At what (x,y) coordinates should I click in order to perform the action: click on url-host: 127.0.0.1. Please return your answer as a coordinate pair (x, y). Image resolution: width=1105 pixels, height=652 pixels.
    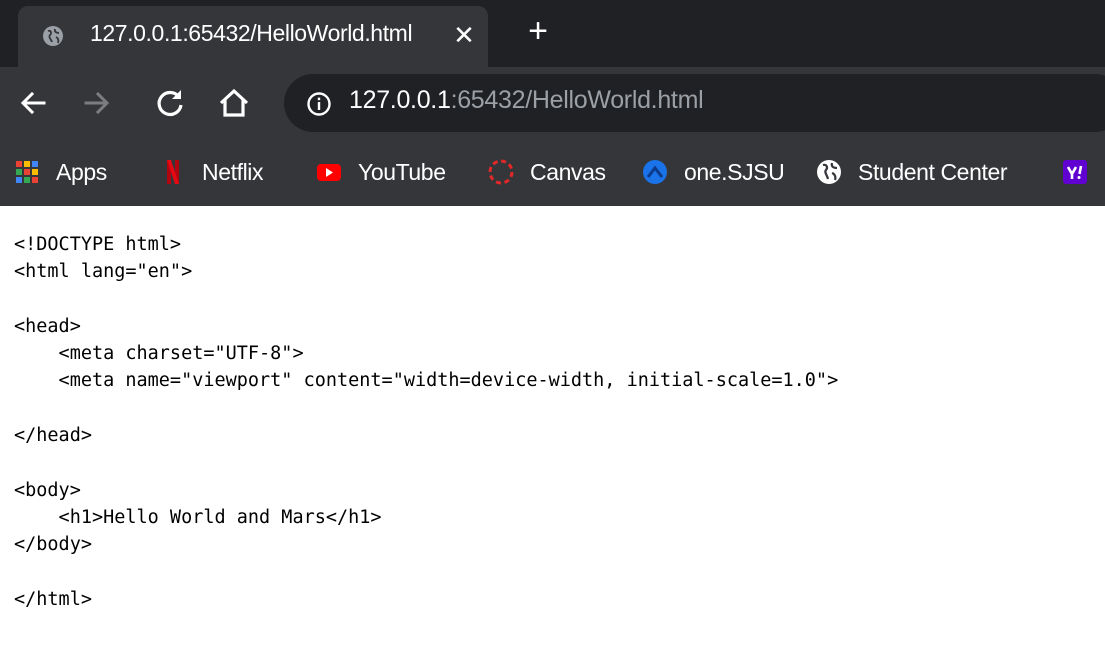
    Looking at the image, I should click on (400, 100).